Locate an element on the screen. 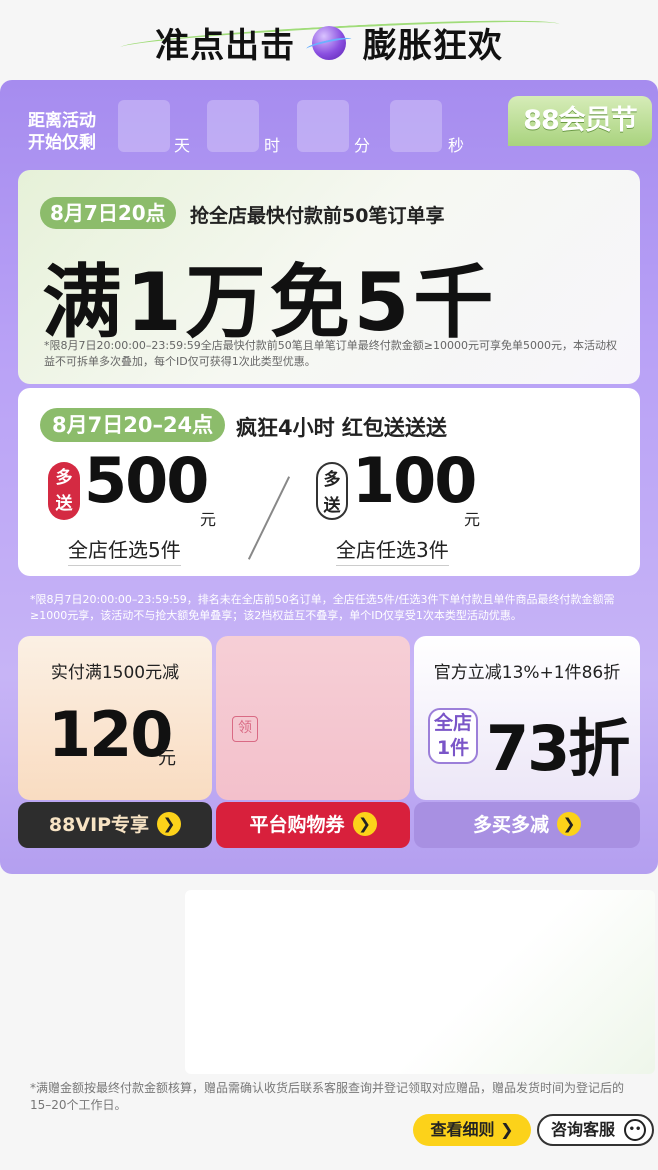 This screenshot has width=658, height=1170. offer1-subtitle: 全店任选5件 is located at coordinates (124, 550).